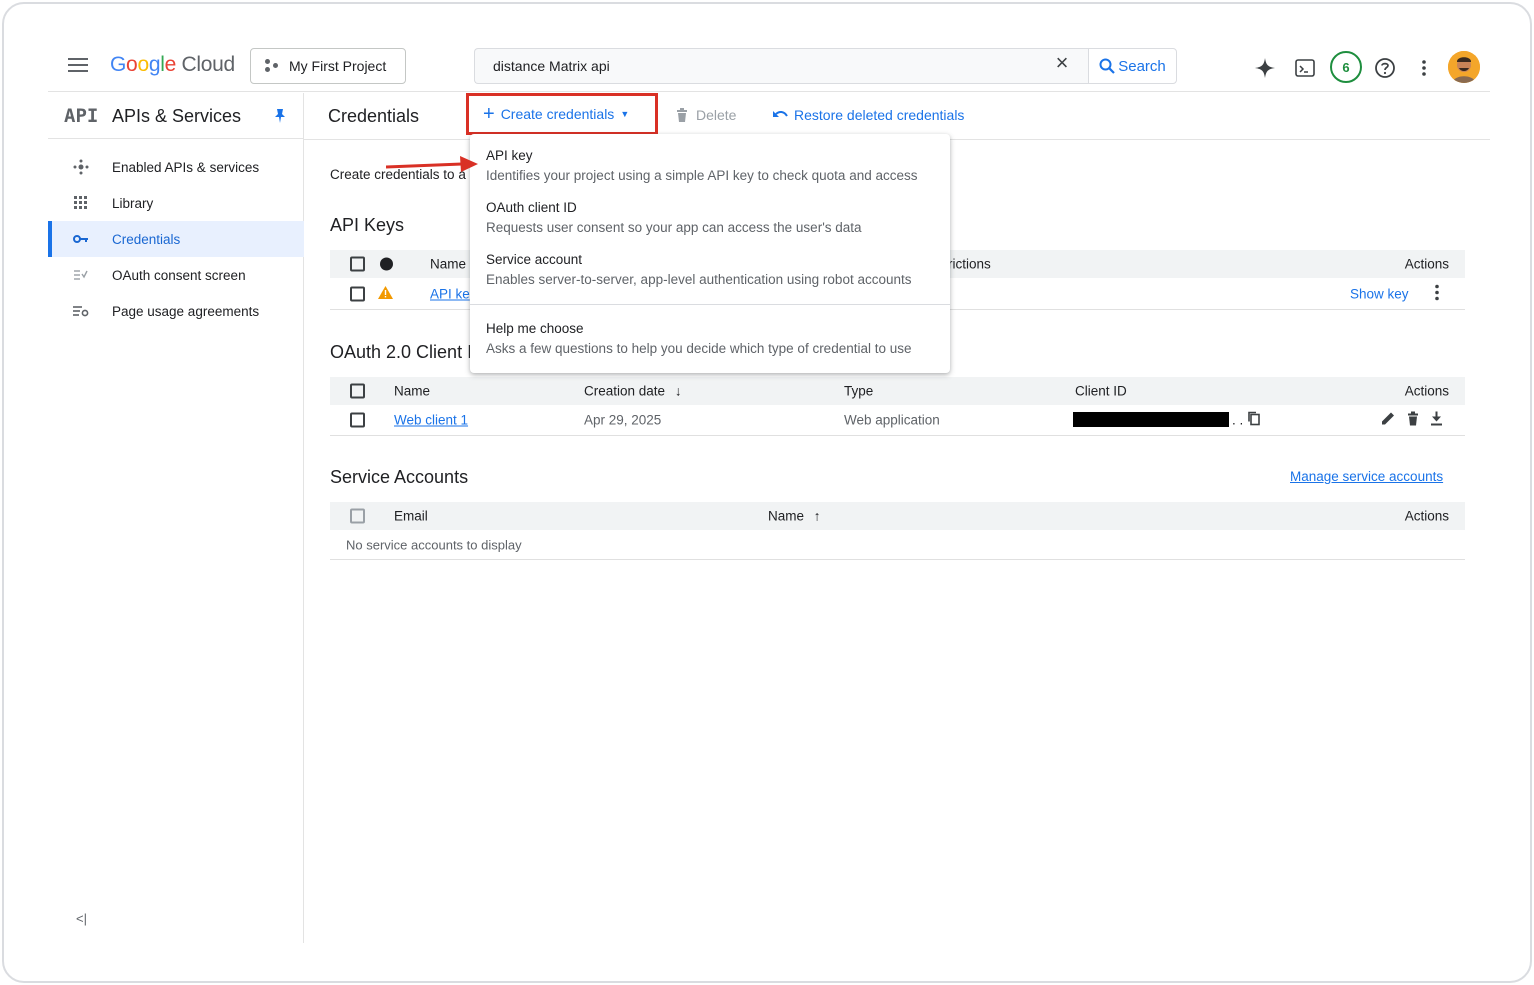  I want to click on settings-list-icon, so click(81, 311).